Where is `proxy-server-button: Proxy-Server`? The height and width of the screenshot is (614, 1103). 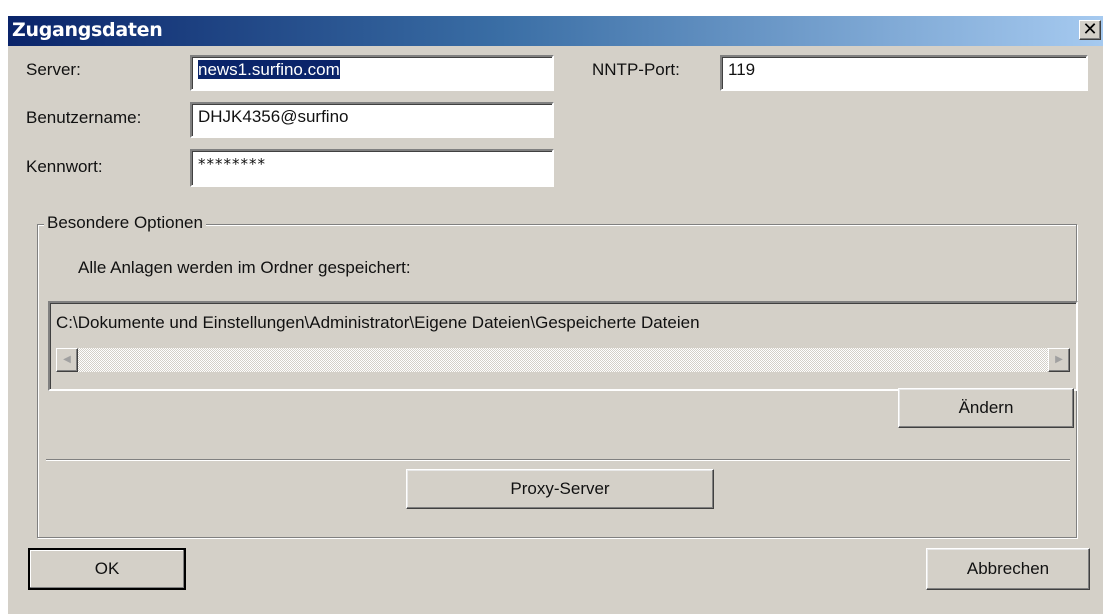 proxy-server-button: Proxy-Server is located at coordinates (560, 489).